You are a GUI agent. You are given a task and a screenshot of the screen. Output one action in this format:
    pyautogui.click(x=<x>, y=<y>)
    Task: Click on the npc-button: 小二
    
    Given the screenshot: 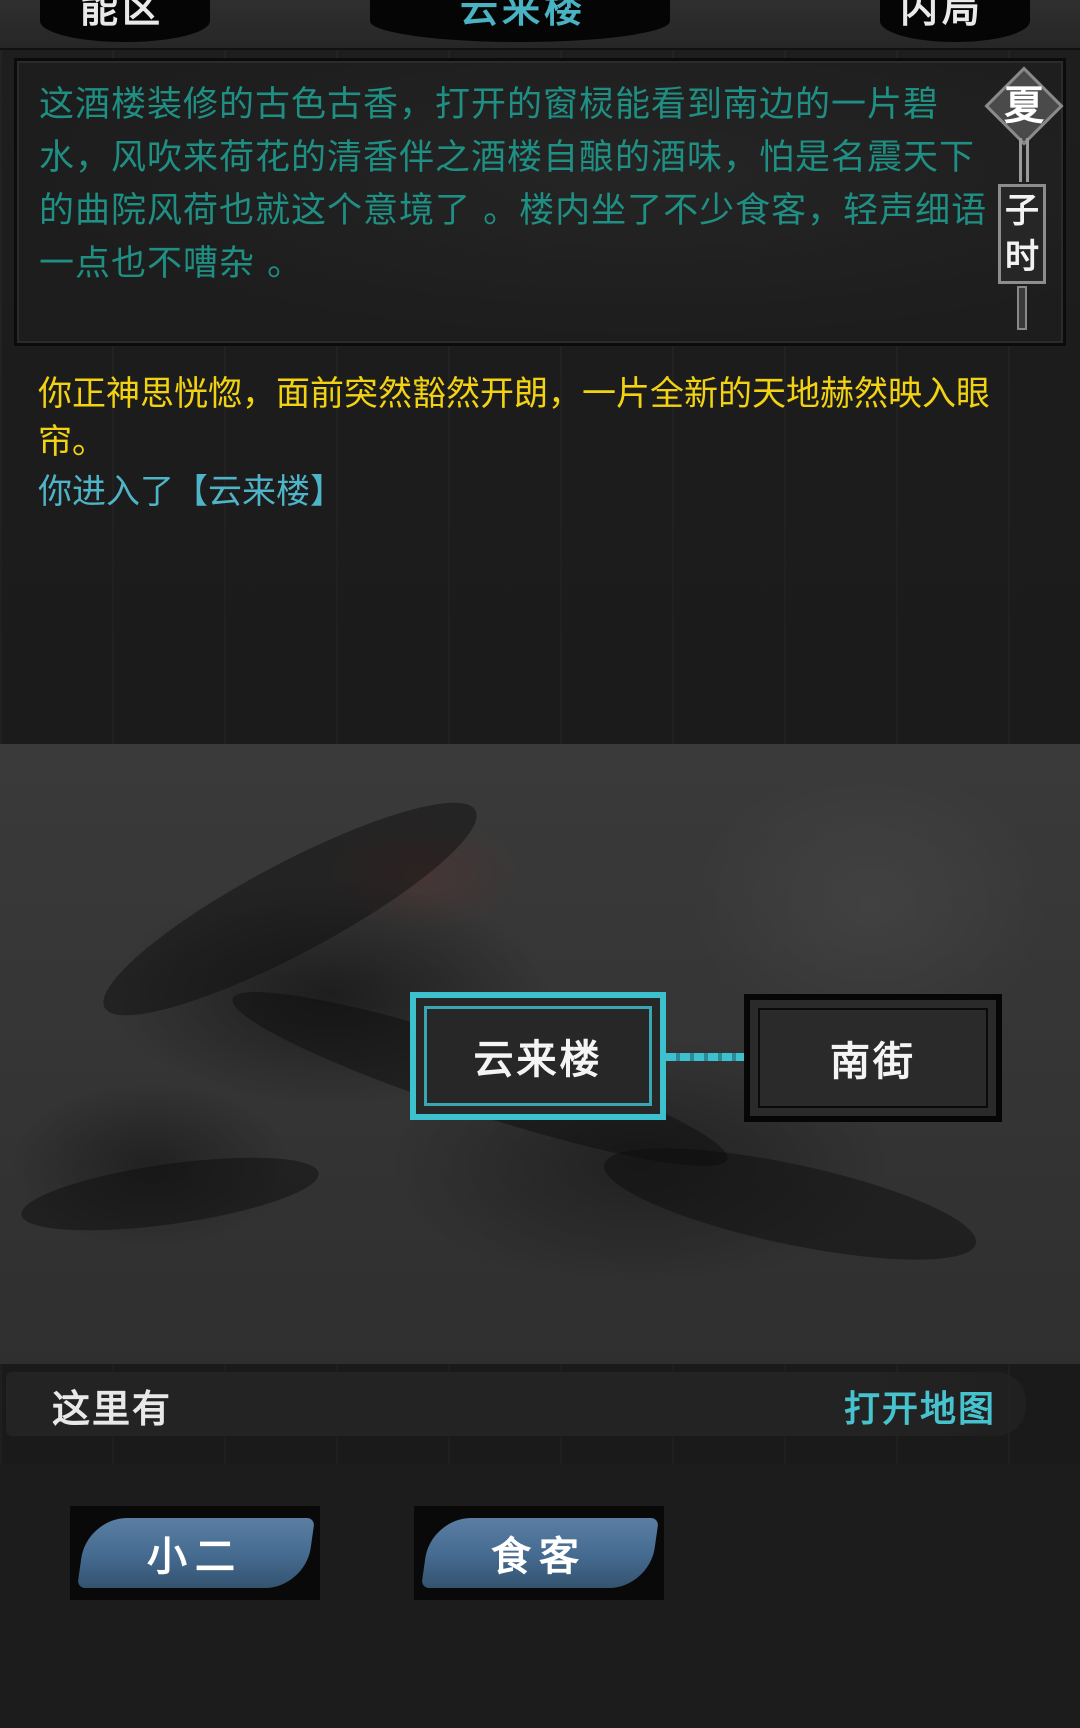 What is the action you would take?
    pyautogui.click(x=195, y=1553)
    